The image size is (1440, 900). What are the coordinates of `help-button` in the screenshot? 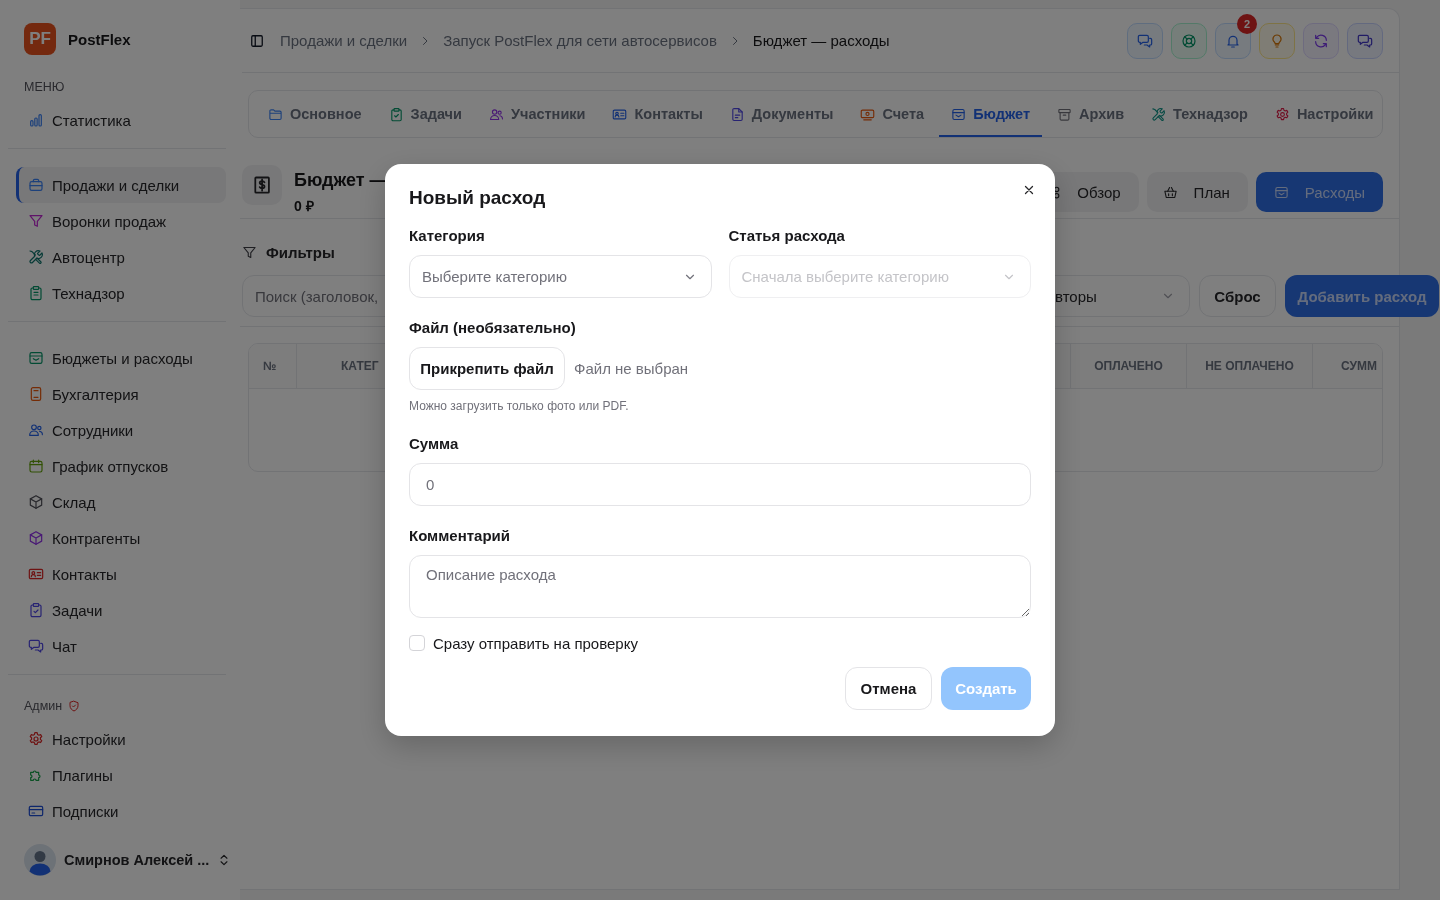 It's located at (1189, 40).